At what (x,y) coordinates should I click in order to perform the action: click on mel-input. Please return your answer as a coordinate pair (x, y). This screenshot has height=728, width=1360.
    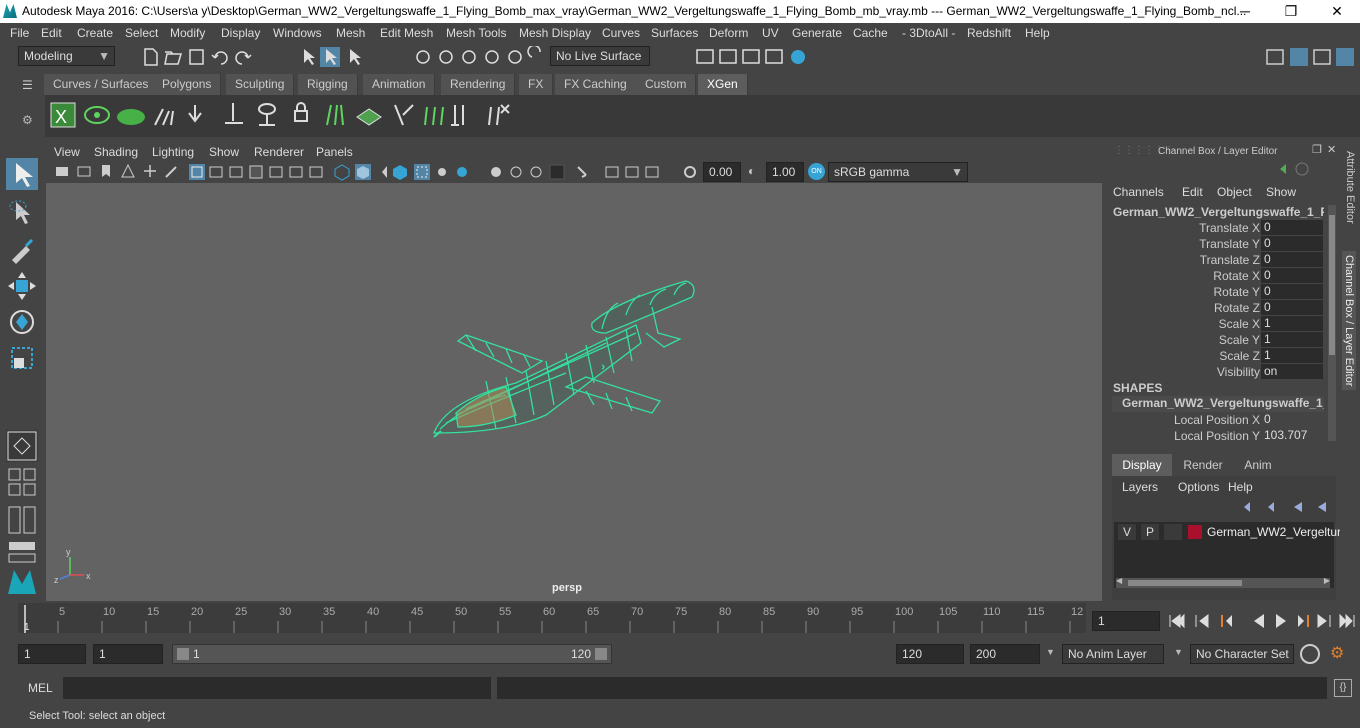
    Looking at the image, I should click on (277, 688).